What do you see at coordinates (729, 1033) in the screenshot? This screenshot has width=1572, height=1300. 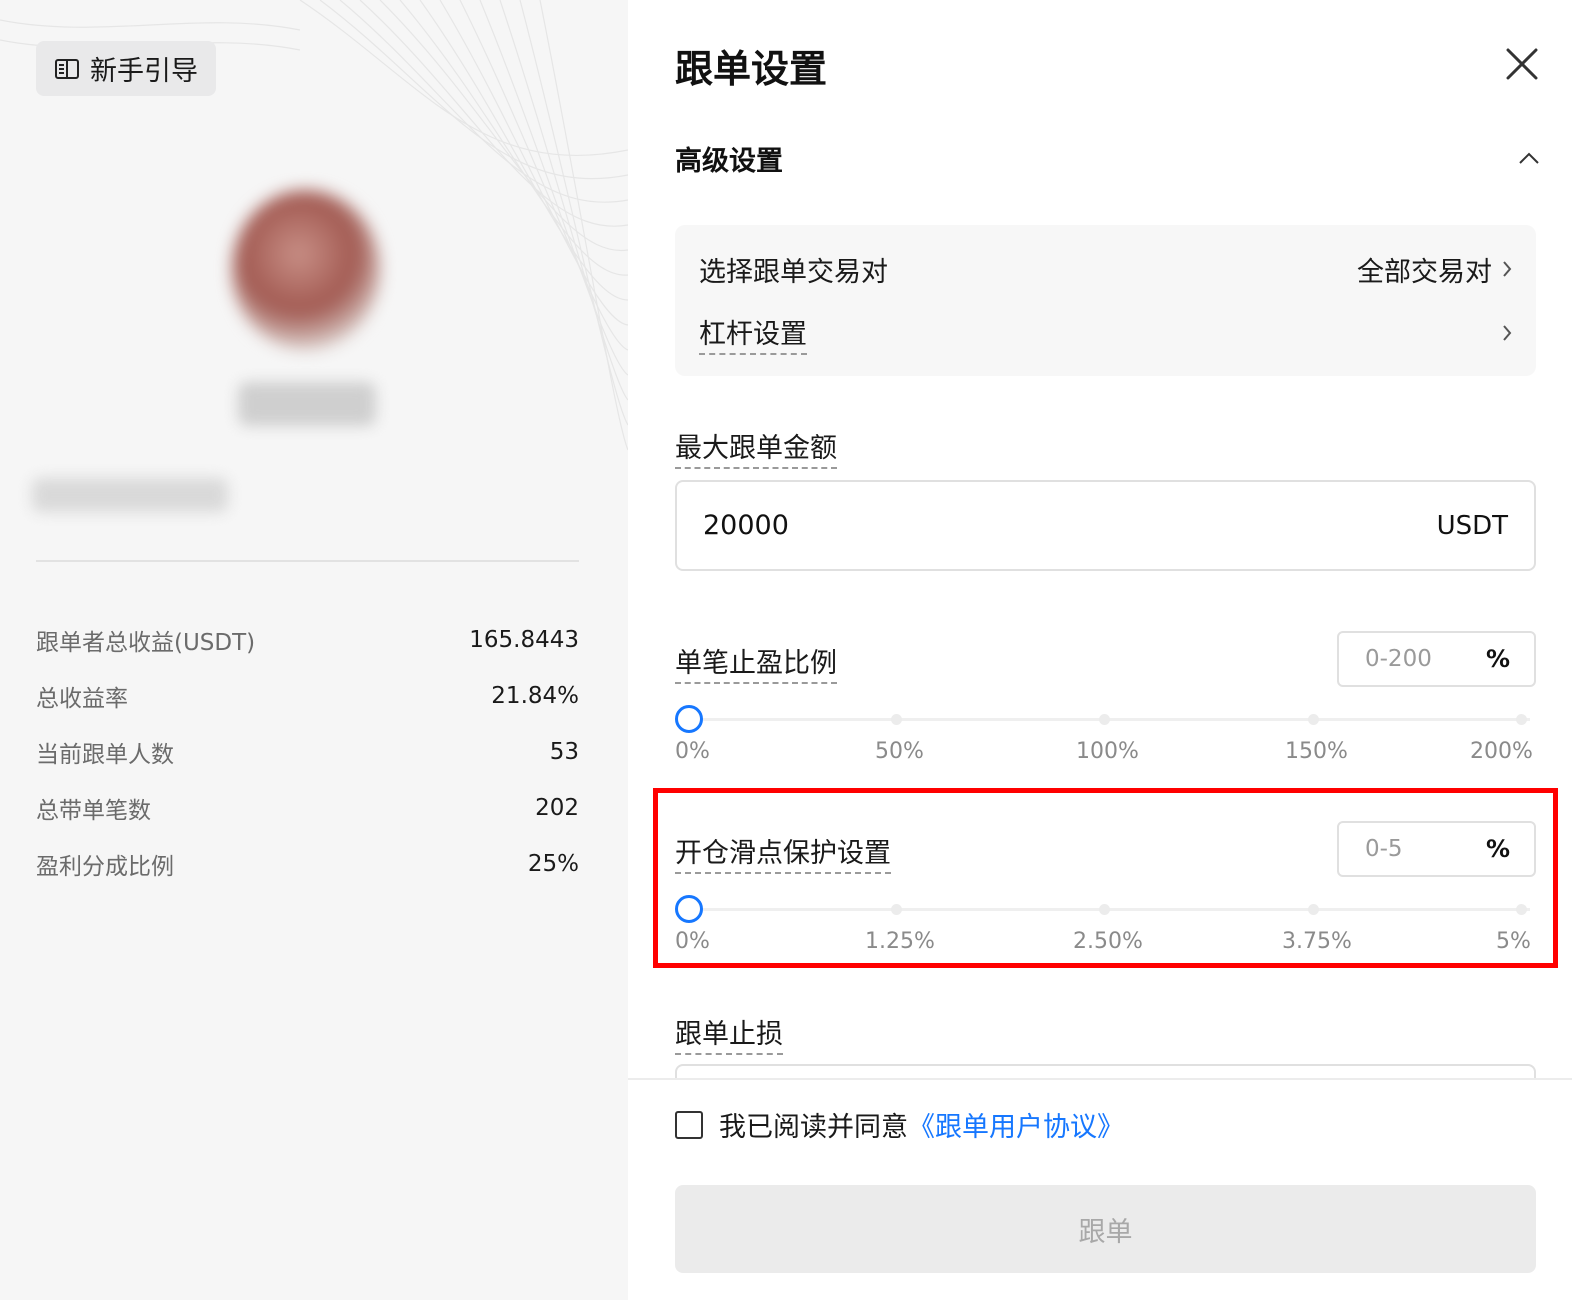 I see `stop-loss-label: 跟单止损` at bounding box center [729, 1033].